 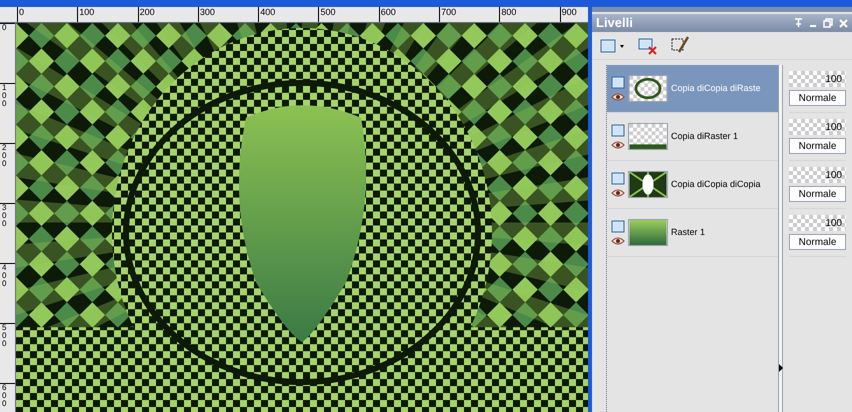 I want to click on layer-name: Copia diCopia diCopia, so click(x=716, y=184).